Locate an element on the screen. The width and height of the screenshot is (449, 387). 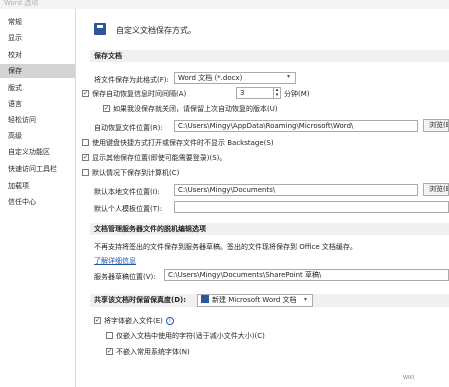
sidebar-item-customize-ribbon: 自定义功能区 is located at coordinates (37, 152).